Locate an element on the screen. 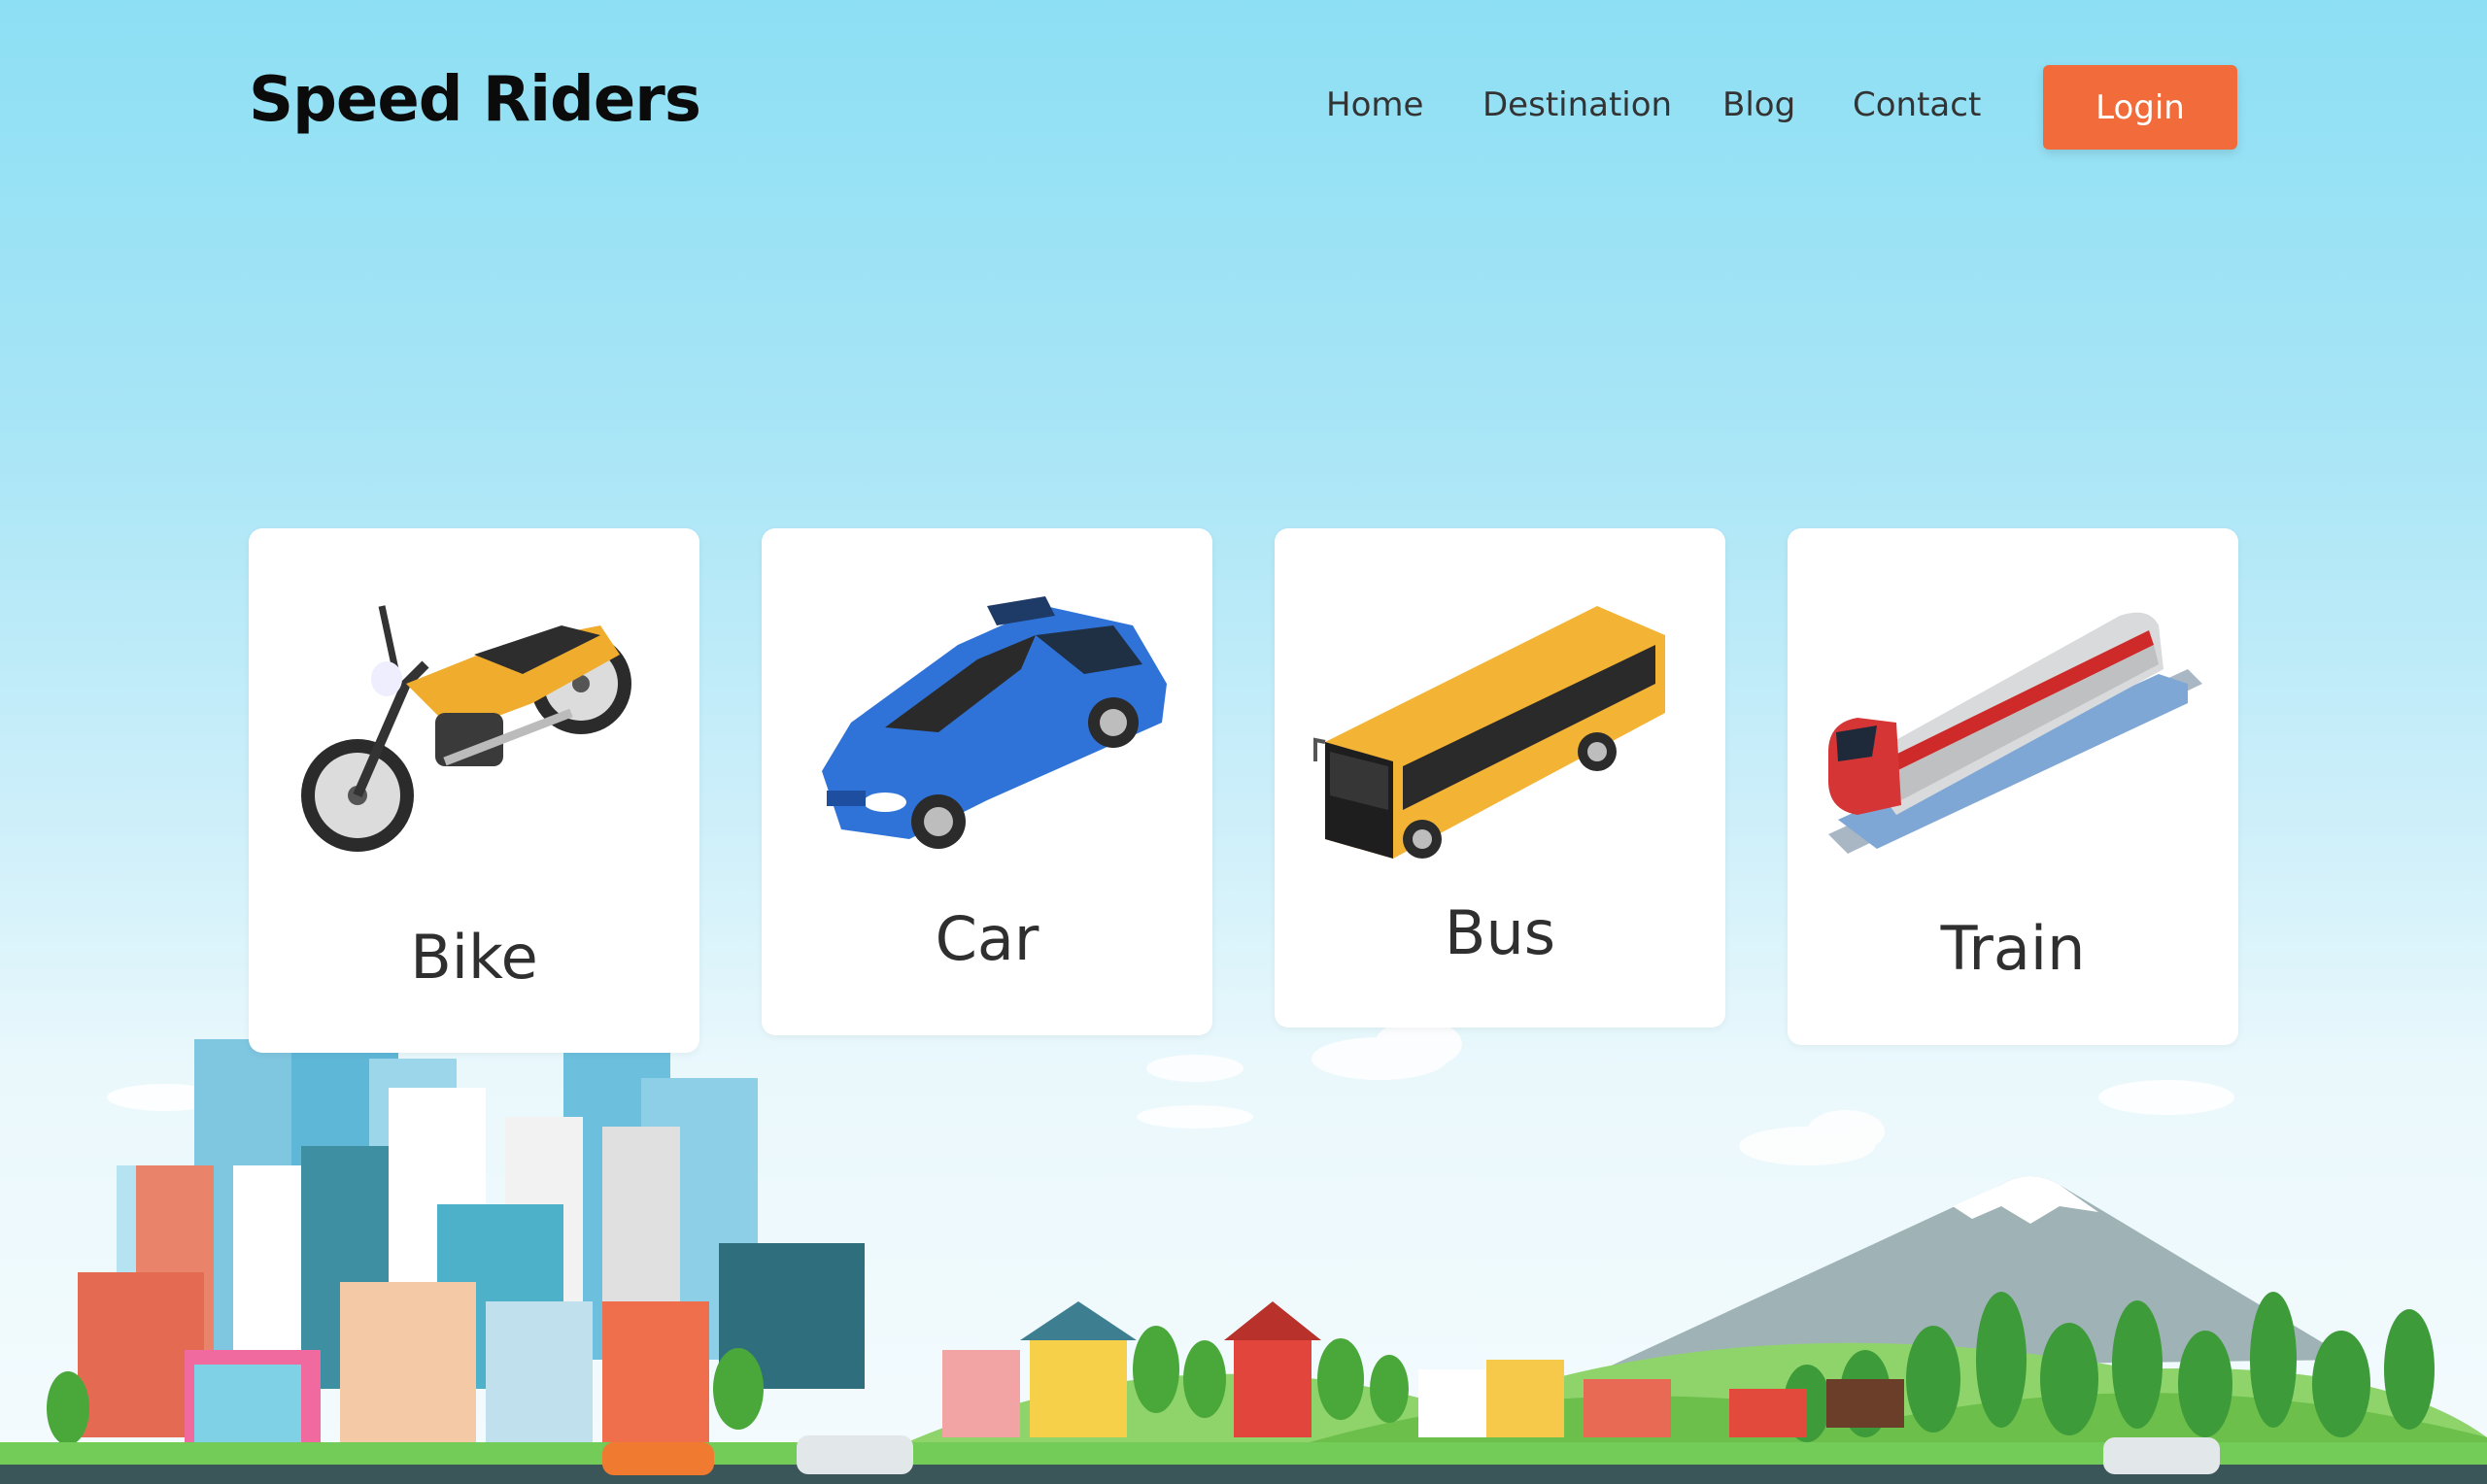  card-bike: Bike is located at coordinates (474, 790).